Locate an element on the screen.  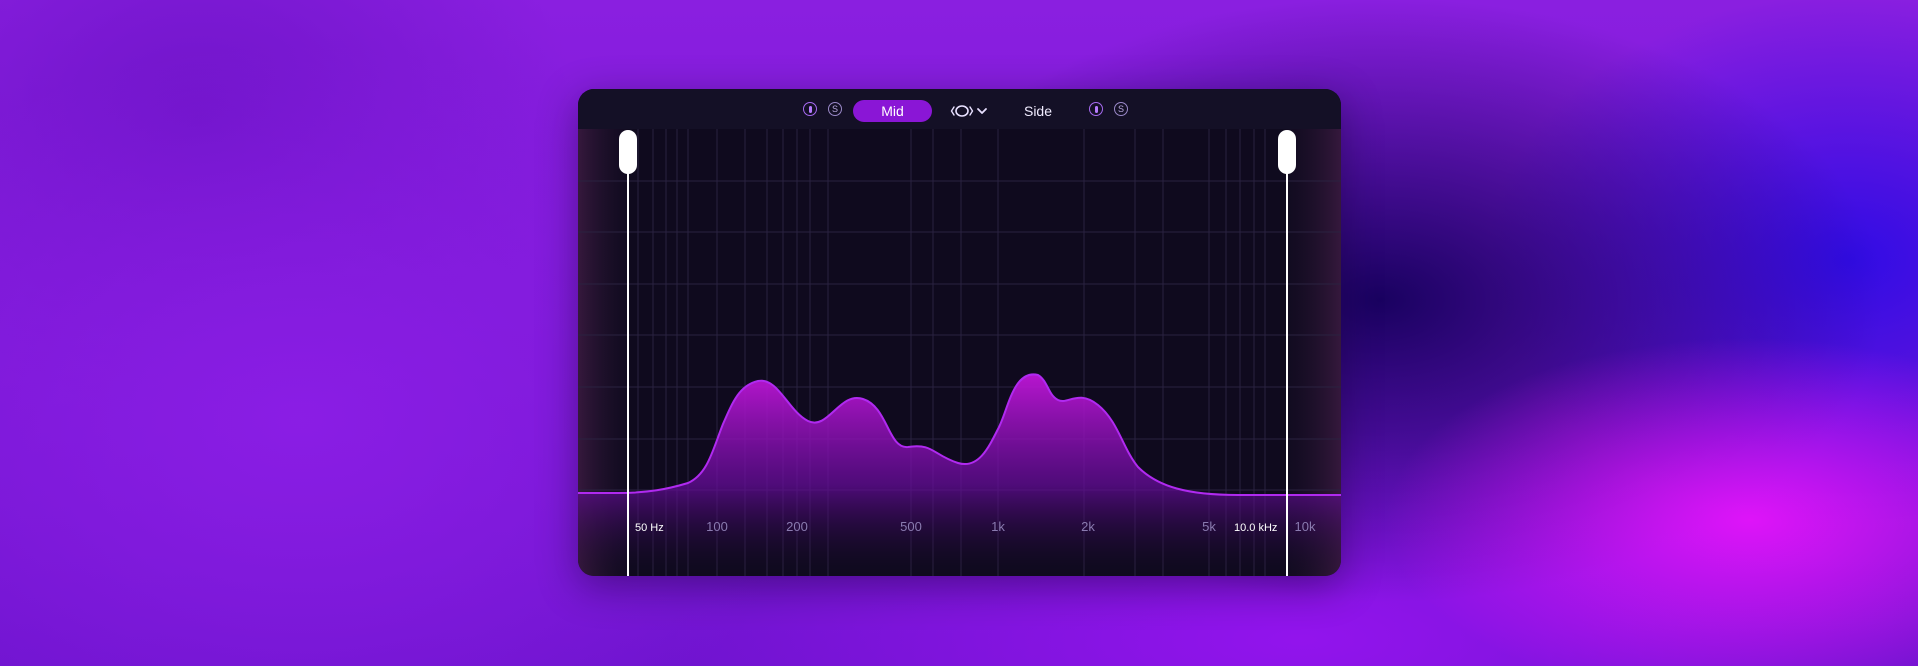
high-range-line is located at coordinates (1287, 362).